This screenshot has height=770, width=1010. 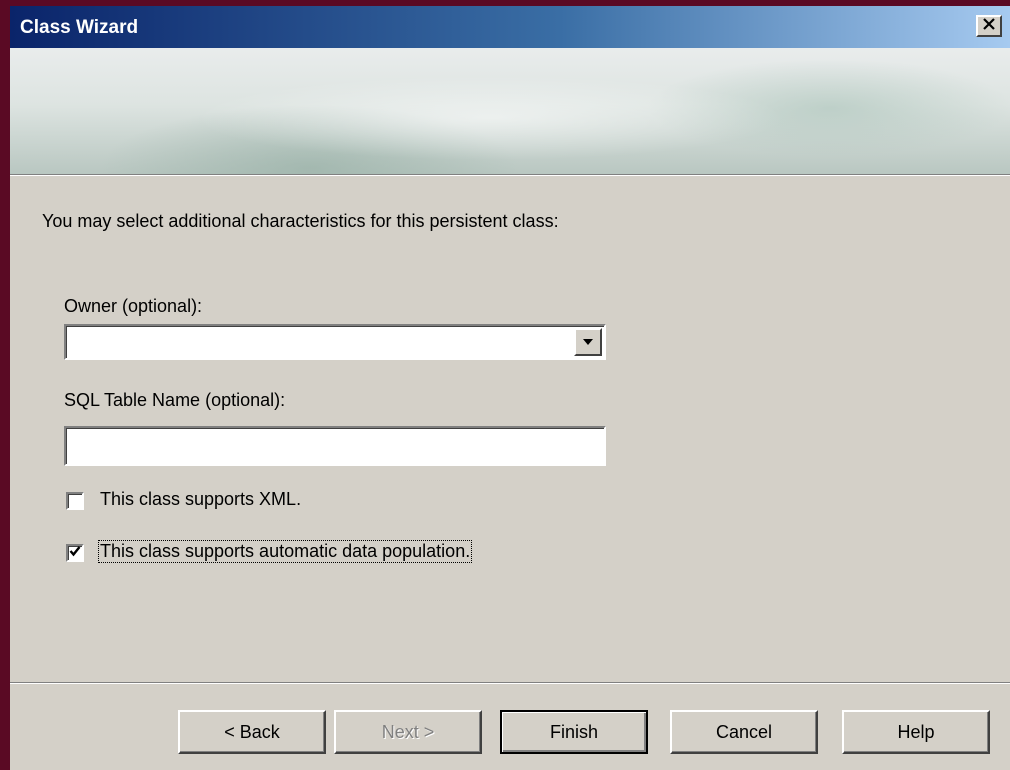 I want to click on cancel-button: Cancel, so click(x=744, y=732).